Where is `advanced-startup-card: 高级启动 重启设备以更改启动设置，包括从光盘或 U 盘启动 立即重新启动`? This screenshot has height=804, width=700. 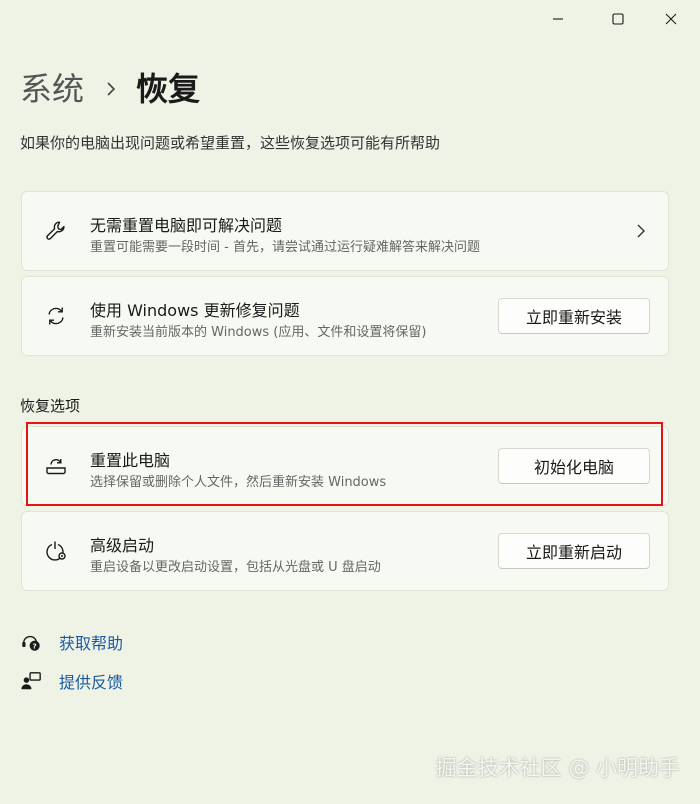
advanced-startup-card: 高级启动 重启设备以更改启动设置，包括从光盘或 U 盘启动 立即重新启动 is located at coordinates (345, 551).